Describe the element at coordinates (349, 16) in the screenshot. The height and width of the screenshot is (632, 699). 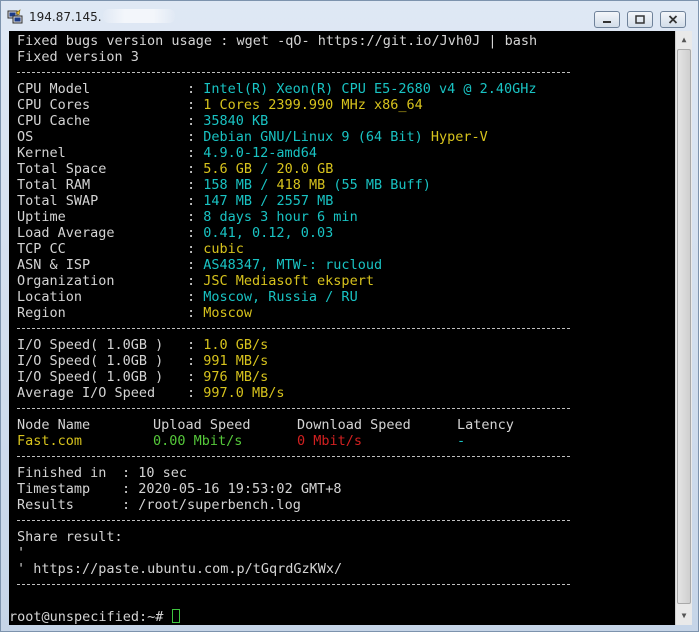
I see `title-bar: 194.87.145.` at that location.